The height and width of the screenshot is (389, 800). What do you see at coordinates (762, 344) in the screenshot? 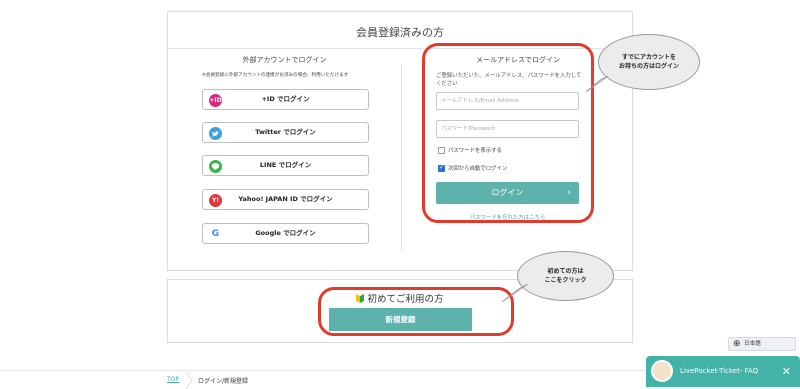
I see `language-selector: ⊕ 日本語` at bounding box center [762, 344].